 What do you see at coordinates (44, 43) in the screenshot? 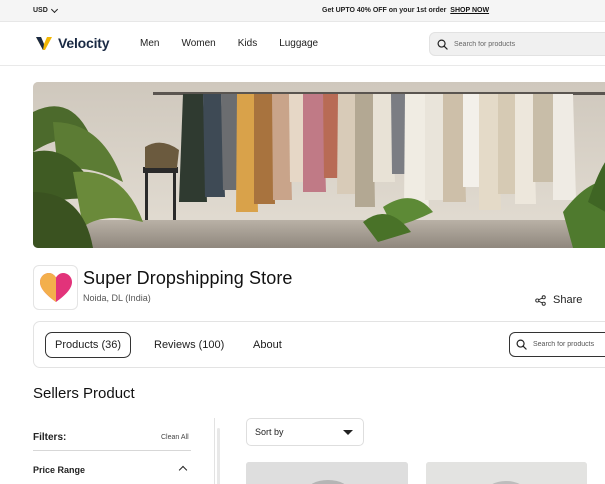
I see `velocity-logo-icon` at bounding box center [44, 43].